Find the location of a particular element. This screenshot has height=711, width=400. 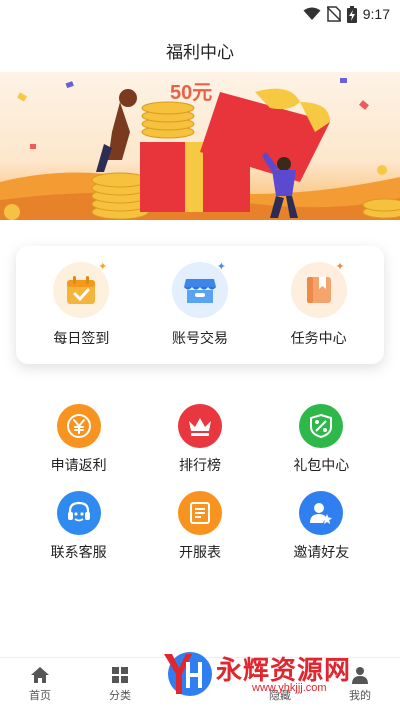

quick-label: 每日签到 is located at coordinates (81, 339).